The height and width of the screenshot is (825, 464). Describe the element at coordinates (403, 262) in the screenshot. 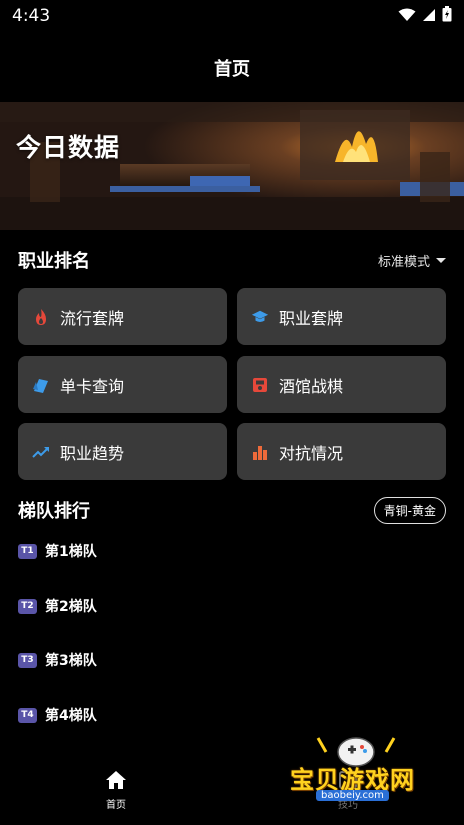

I see `mode-dropdown-label: 标准模式` at that location.